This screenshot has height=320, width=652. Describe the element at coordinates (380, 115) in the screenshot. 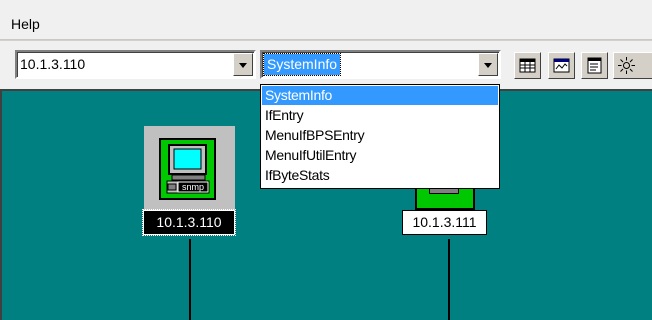

I see `dropdown-option-ifentry: IfEntry` at that location.